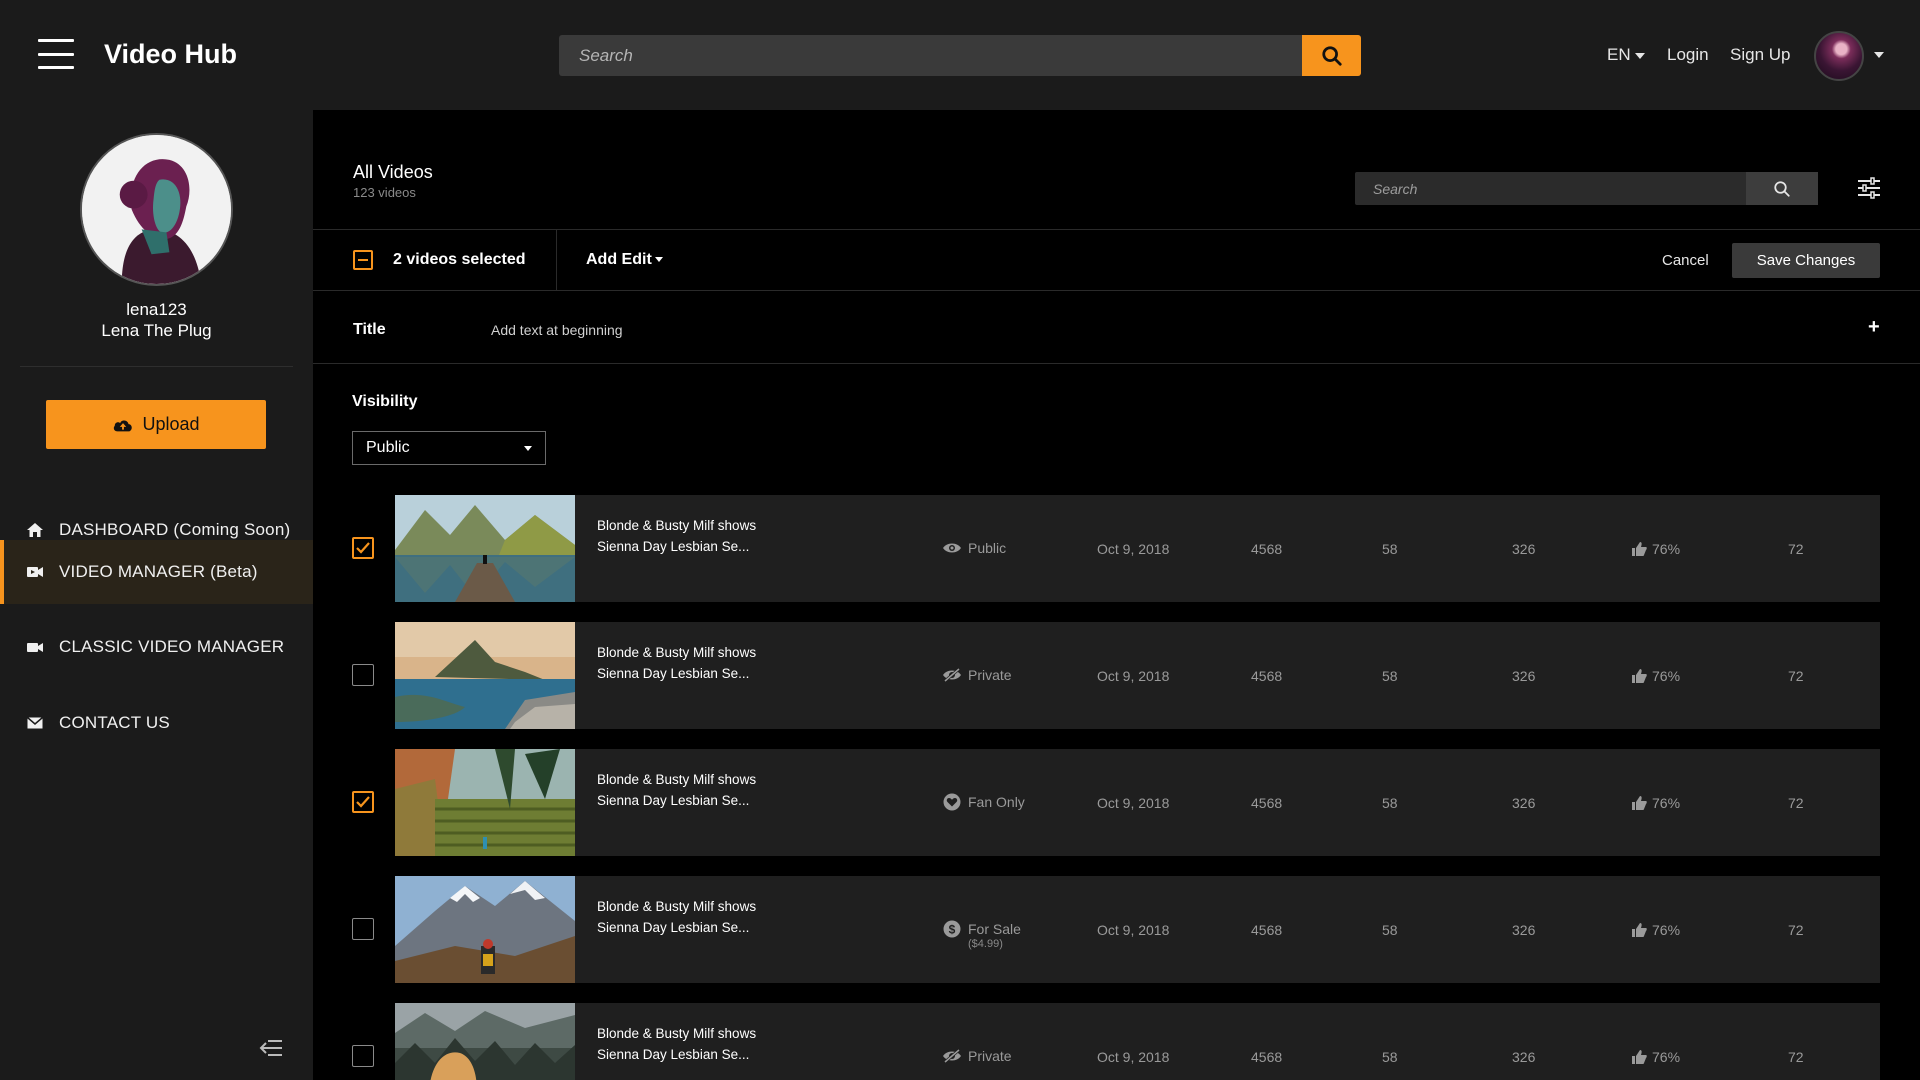 This screenshot has height=1080, width=1920. Describe the element at coordinates (1879, 55) in the screenshot. I see `avatar-chevron-down-icon` at that location.